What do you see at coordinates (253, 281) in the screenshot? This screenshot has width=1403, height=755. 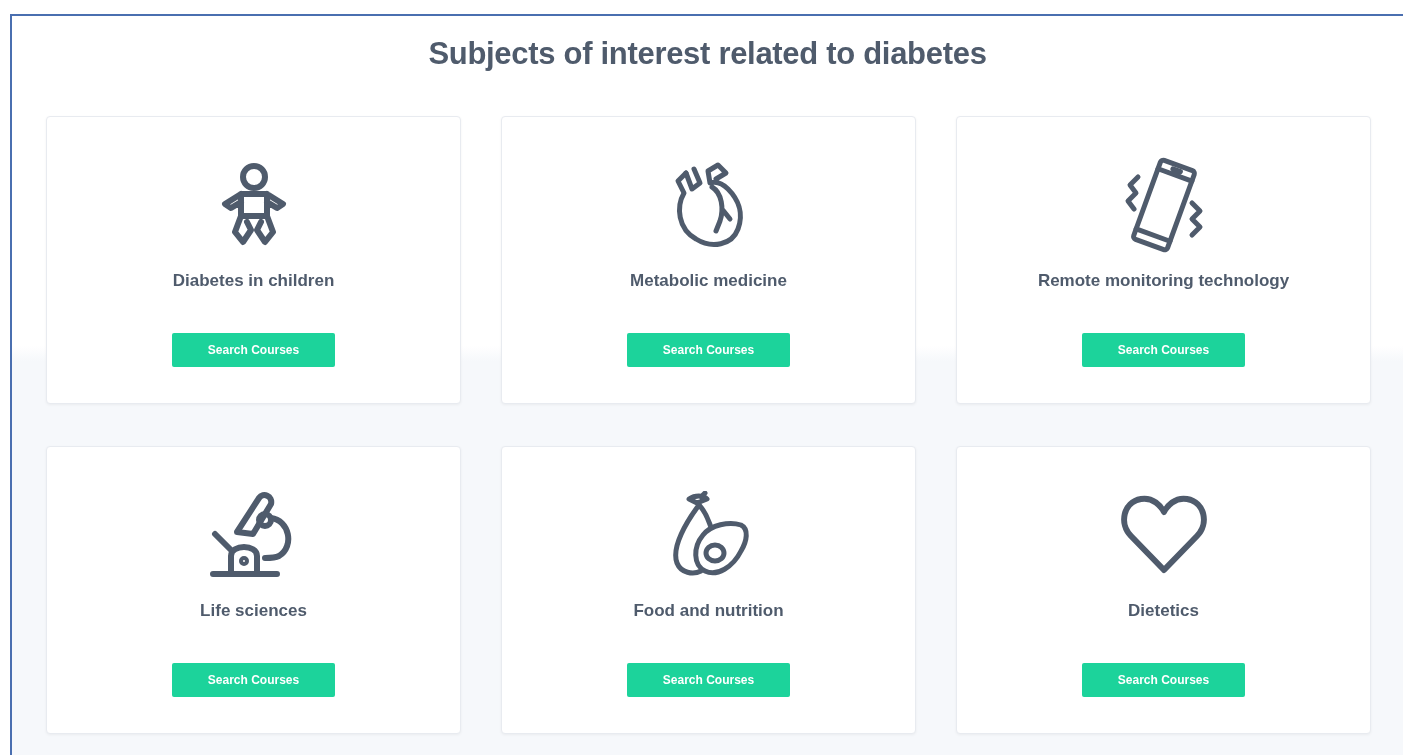 I see `subject-title: Diabetes in children` at bounding box center [253, 281].